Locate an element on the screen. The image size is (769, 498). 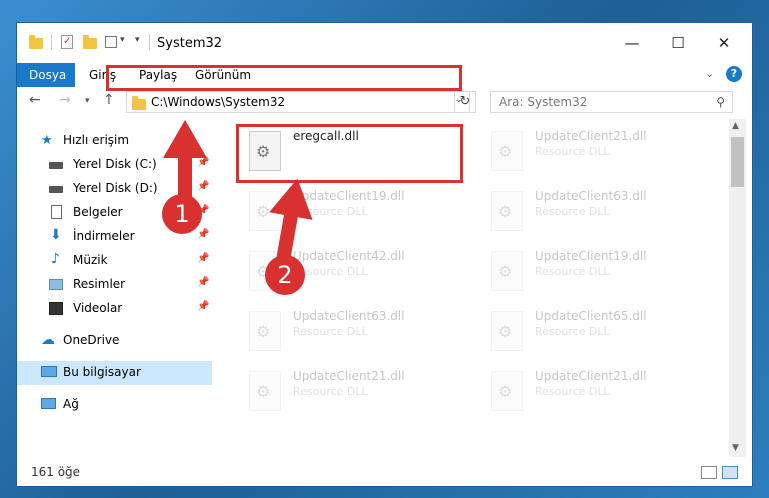
star-icon: ★ is located at coordinates (47, 140).